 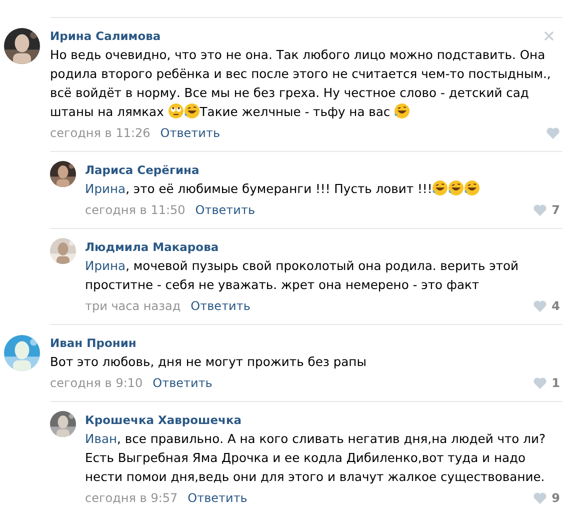 I want to click on like-count: 4, so click(x=556, y=306).